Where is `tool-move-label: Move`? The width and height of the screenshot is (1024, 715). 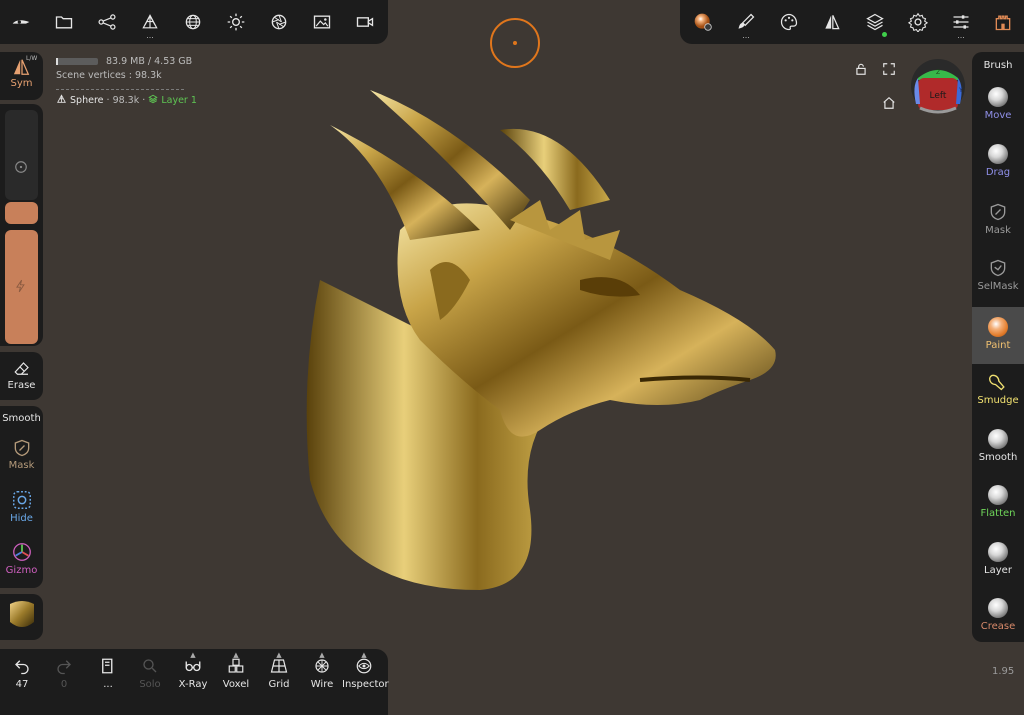
tool-move-label: Move is located at coordinates (998, 115).